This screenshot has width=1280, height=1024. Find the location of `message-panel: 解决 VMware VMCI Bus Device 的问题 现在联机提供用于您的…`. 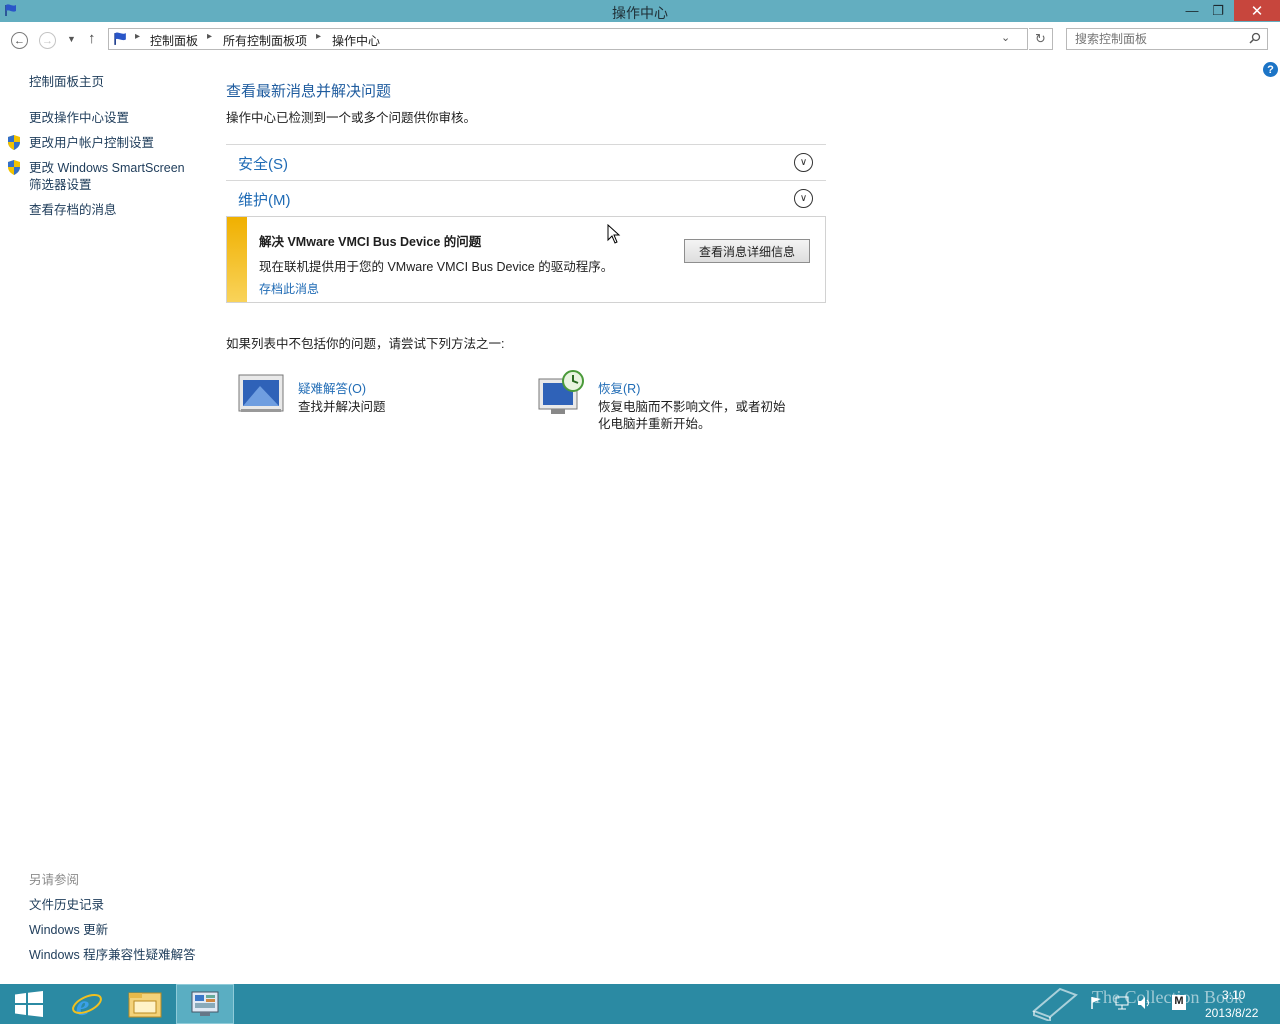

message-panel: 解决 VMware VMCI Bus Device 的问题 现在联机提供用于您的… is located at coordinates (526, 259).